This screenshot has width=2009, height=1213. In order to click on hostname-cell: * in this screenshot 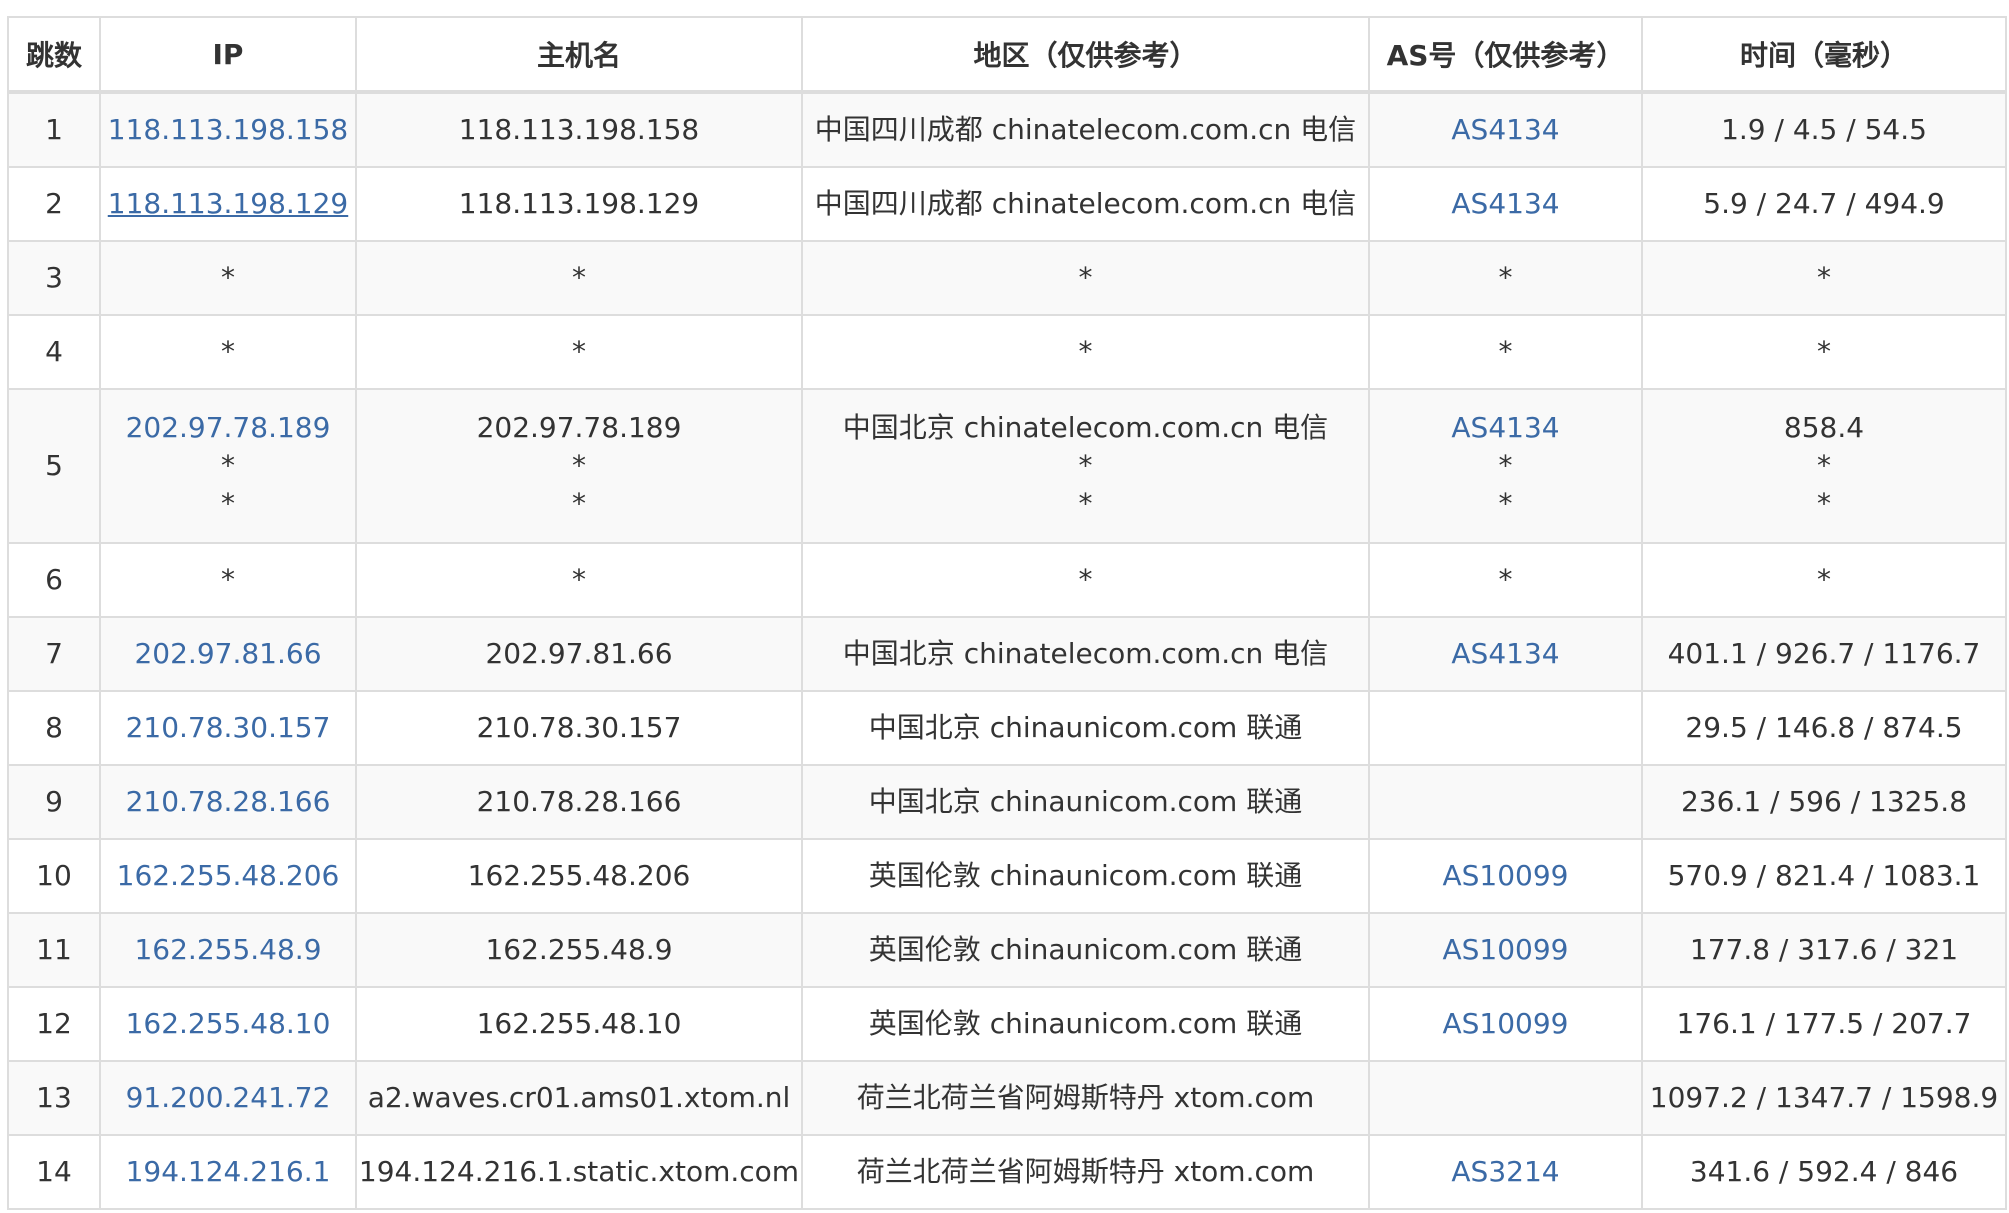, I will do `click(579, 580)`.